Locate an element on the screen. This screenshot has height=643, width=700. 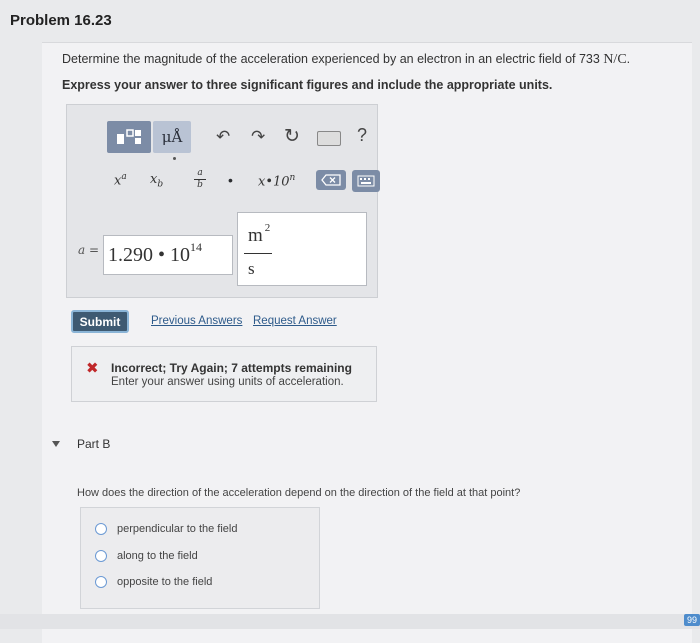
value-exponent: 14 is located at coordinates (196, 246).